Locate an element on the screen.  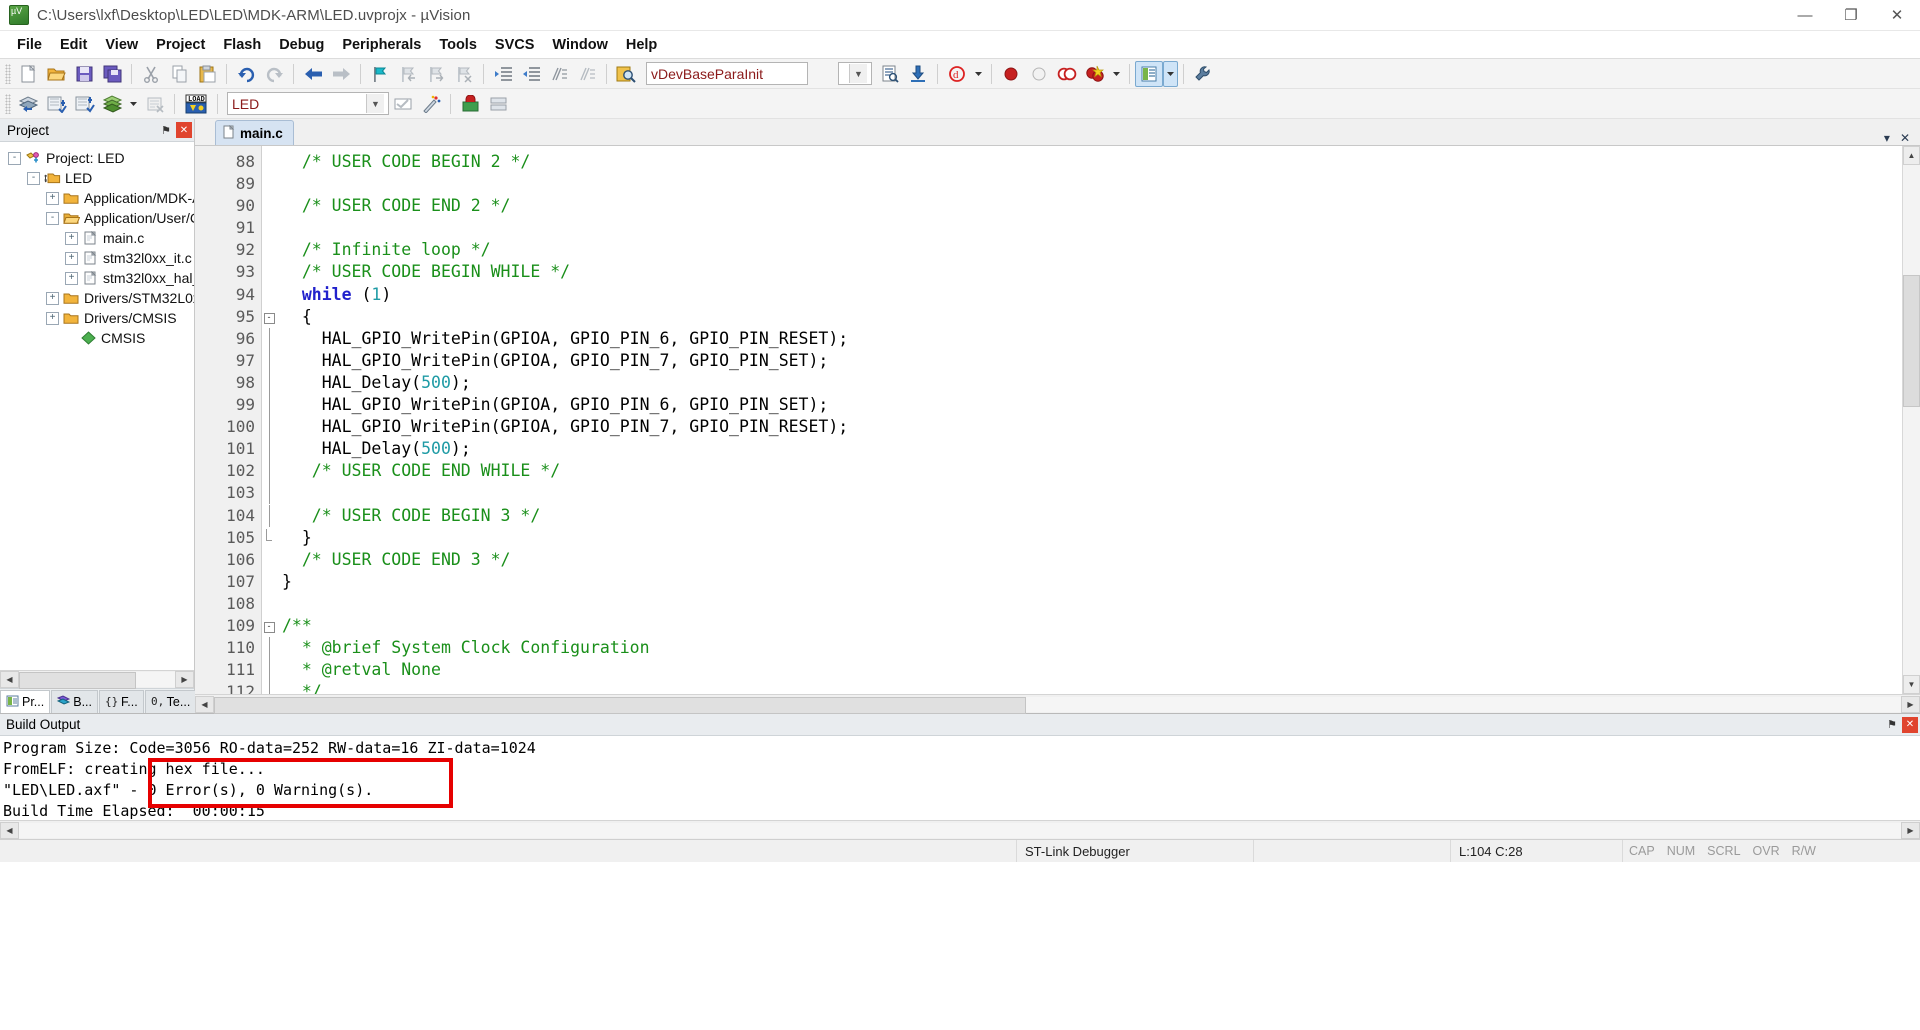
new-file-icon is located at coordinates (28, 74).